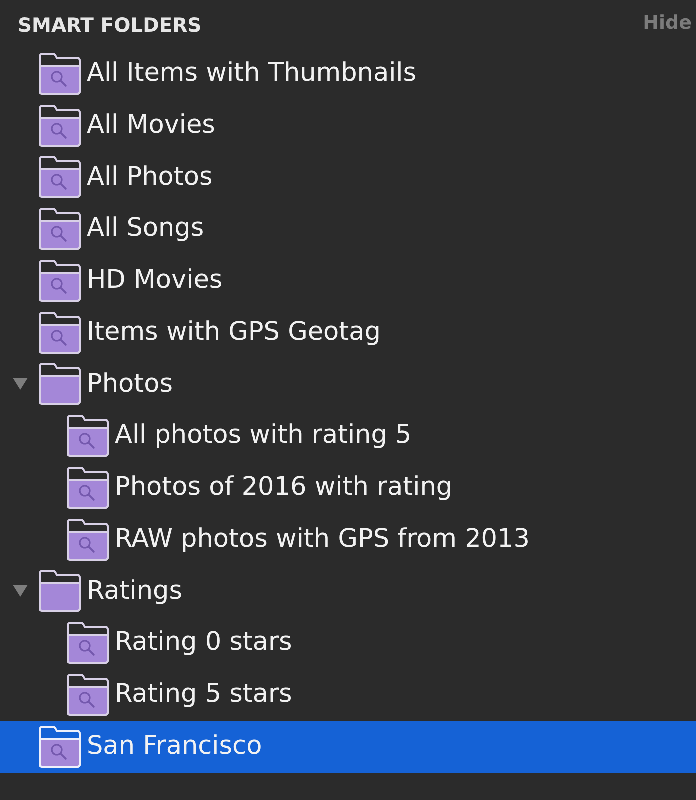  Describe the element at coordinates (348, 643) in the screenshot. I see `sidebar-item: Rating 0 stars` at that location.